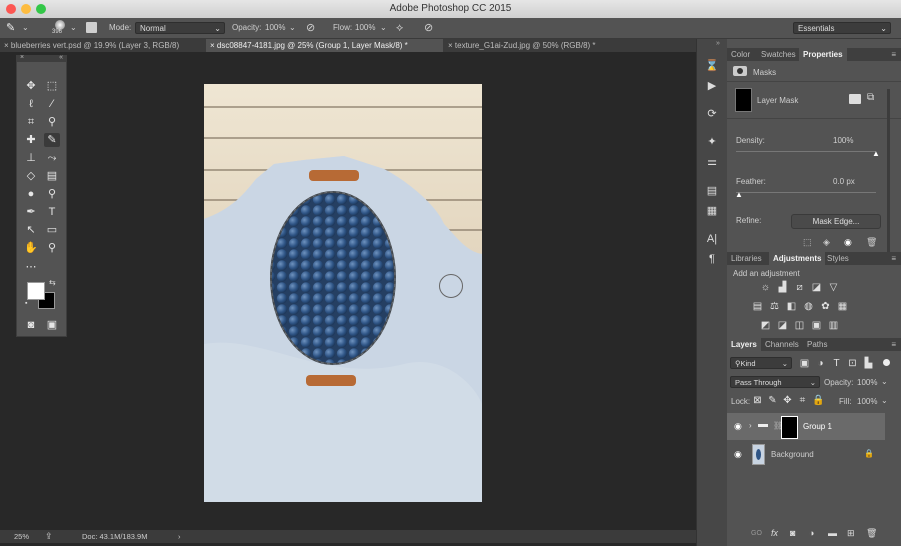 The image size is (901, 546). Describe the element at coordinates (31, 86) in the screenshot. I see `move-tool-icon: ✥` at that location.